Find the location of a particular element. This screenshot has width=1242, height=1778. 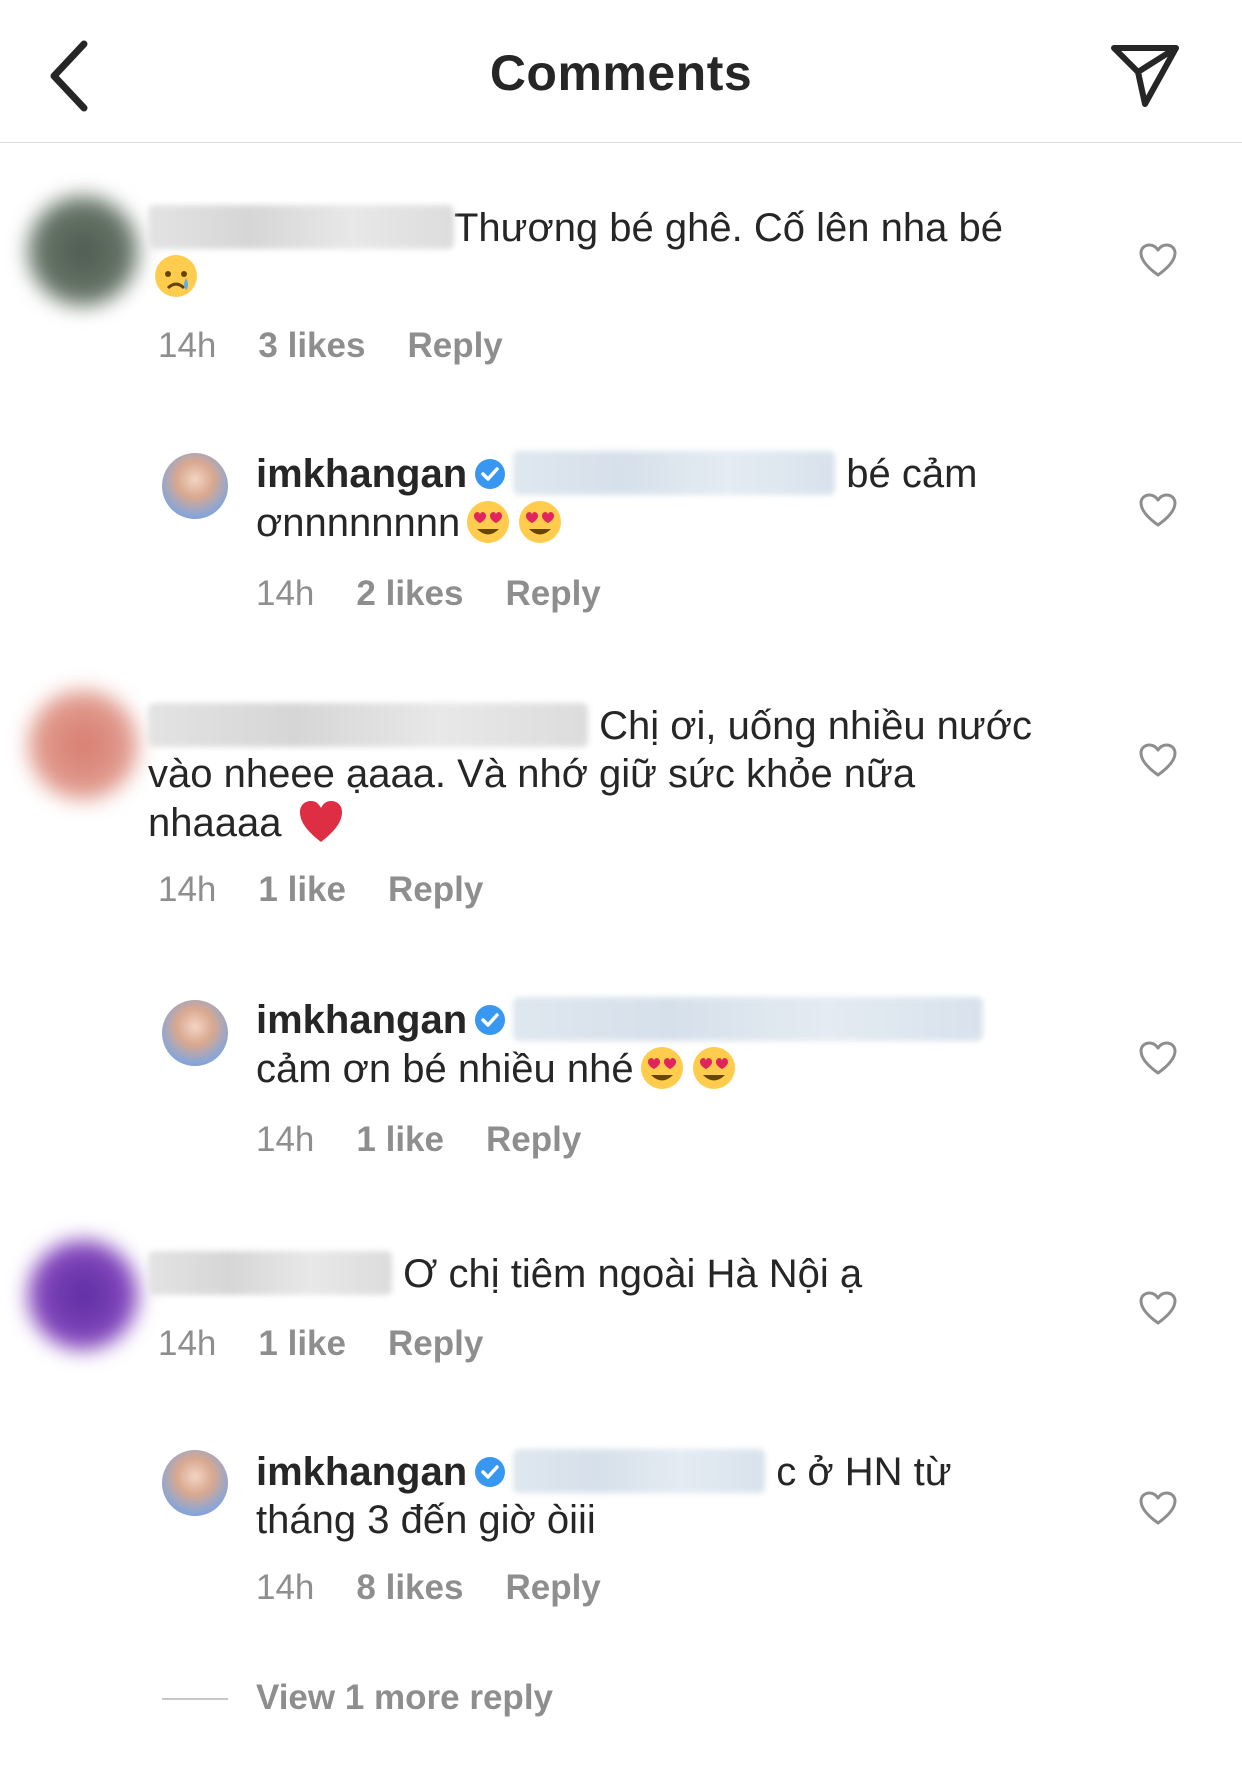

header-bar: Comments is located at coordinates (621, 71).